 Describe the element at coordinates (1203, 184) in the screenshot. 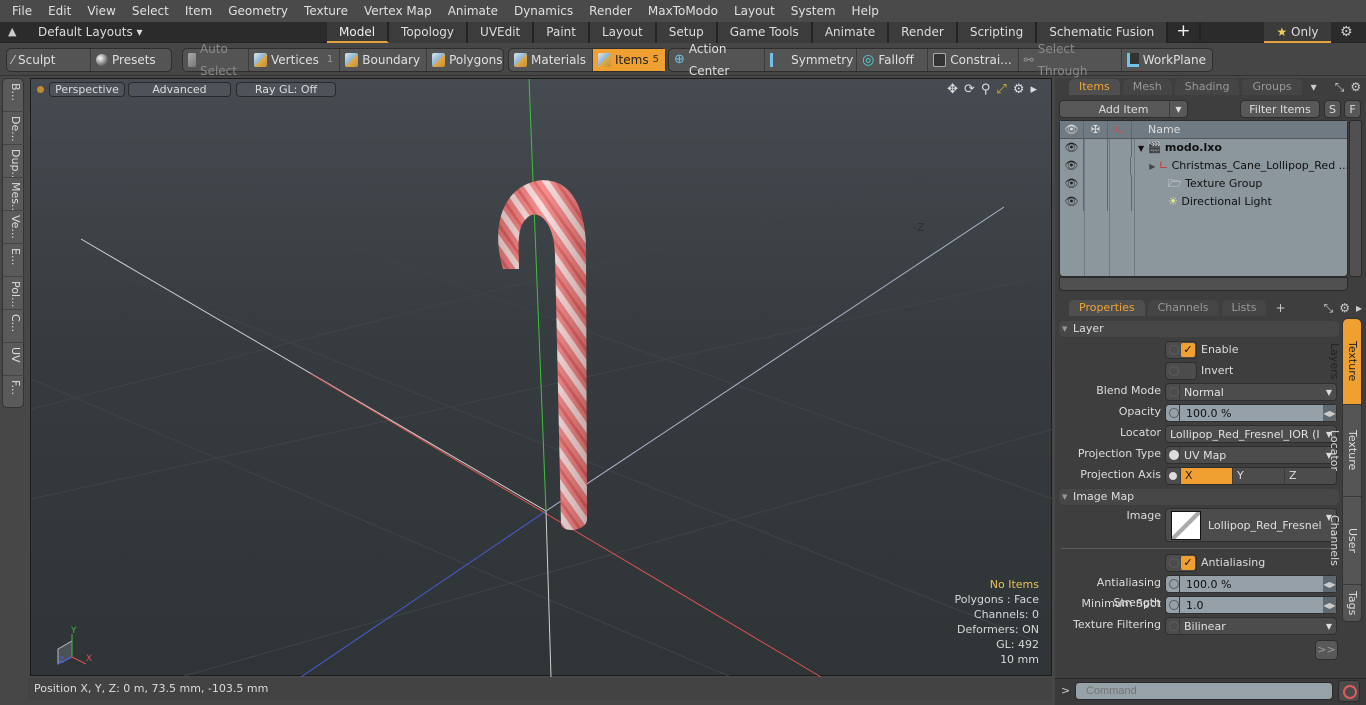

I see `tree-row: 👁 🗁 Texture Group` at that location.